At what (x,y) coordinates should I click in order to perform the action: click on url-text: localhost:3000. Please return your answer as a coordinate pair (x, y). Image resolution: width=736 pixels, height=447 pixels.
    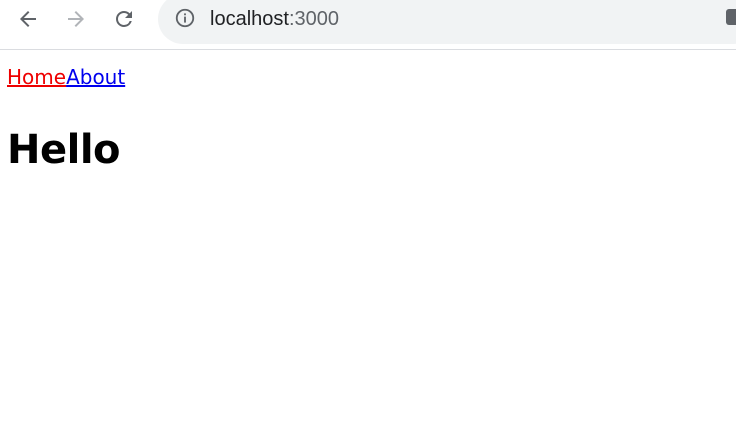
    Looking at the image, I should click on (274, 19).